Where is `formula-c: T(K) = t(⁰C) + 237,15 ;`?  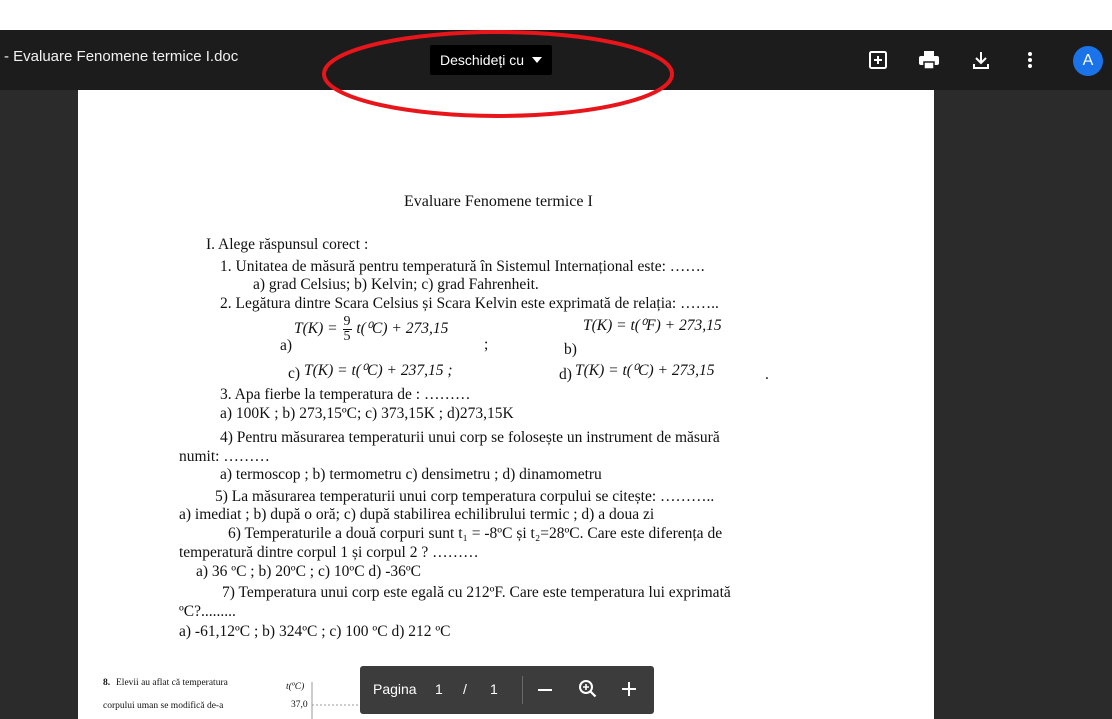 formula-c: T(K) = t(⁰C) + 237,15 ; is located at coordinates (378, 370).